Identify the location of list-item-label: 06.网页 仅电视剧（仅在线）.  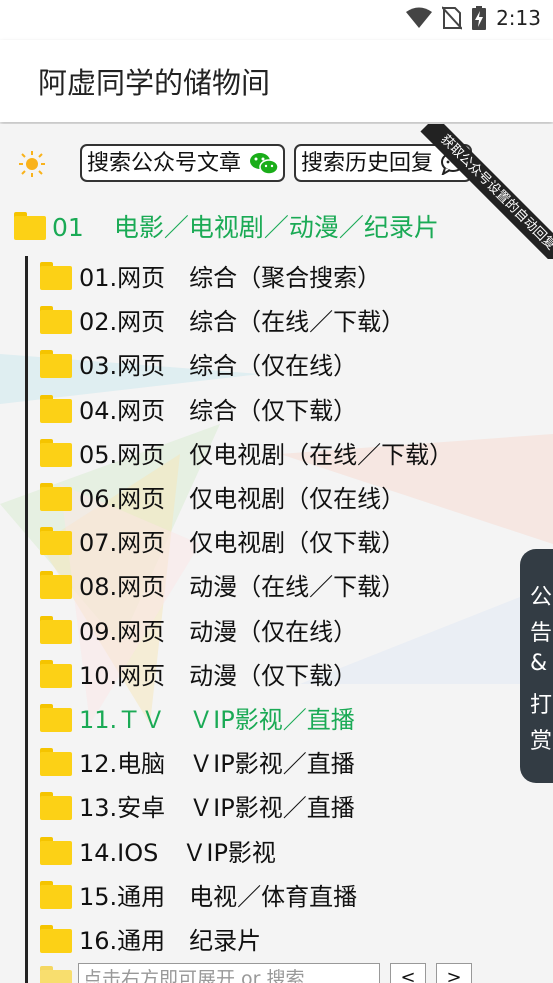
(242, 499).